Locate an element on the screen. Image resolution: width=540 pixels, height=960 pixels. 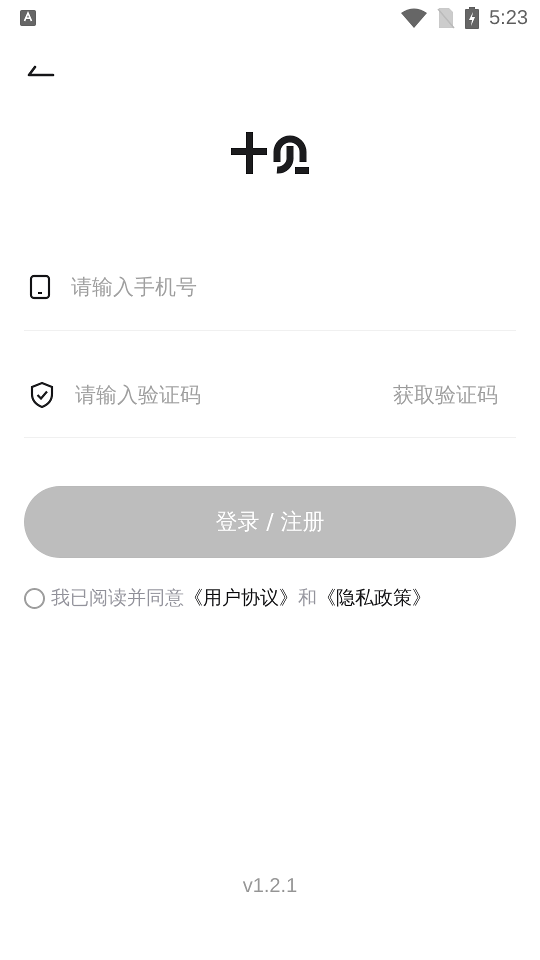
agreement-link: 《隐私政策》 is located at coordinates (374, 598).